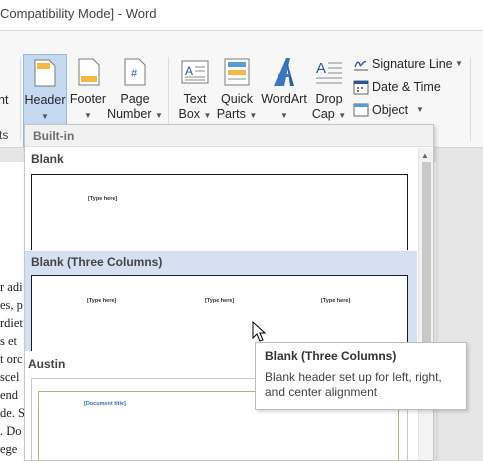  I want to click on footer-icon, so click(89, 72).